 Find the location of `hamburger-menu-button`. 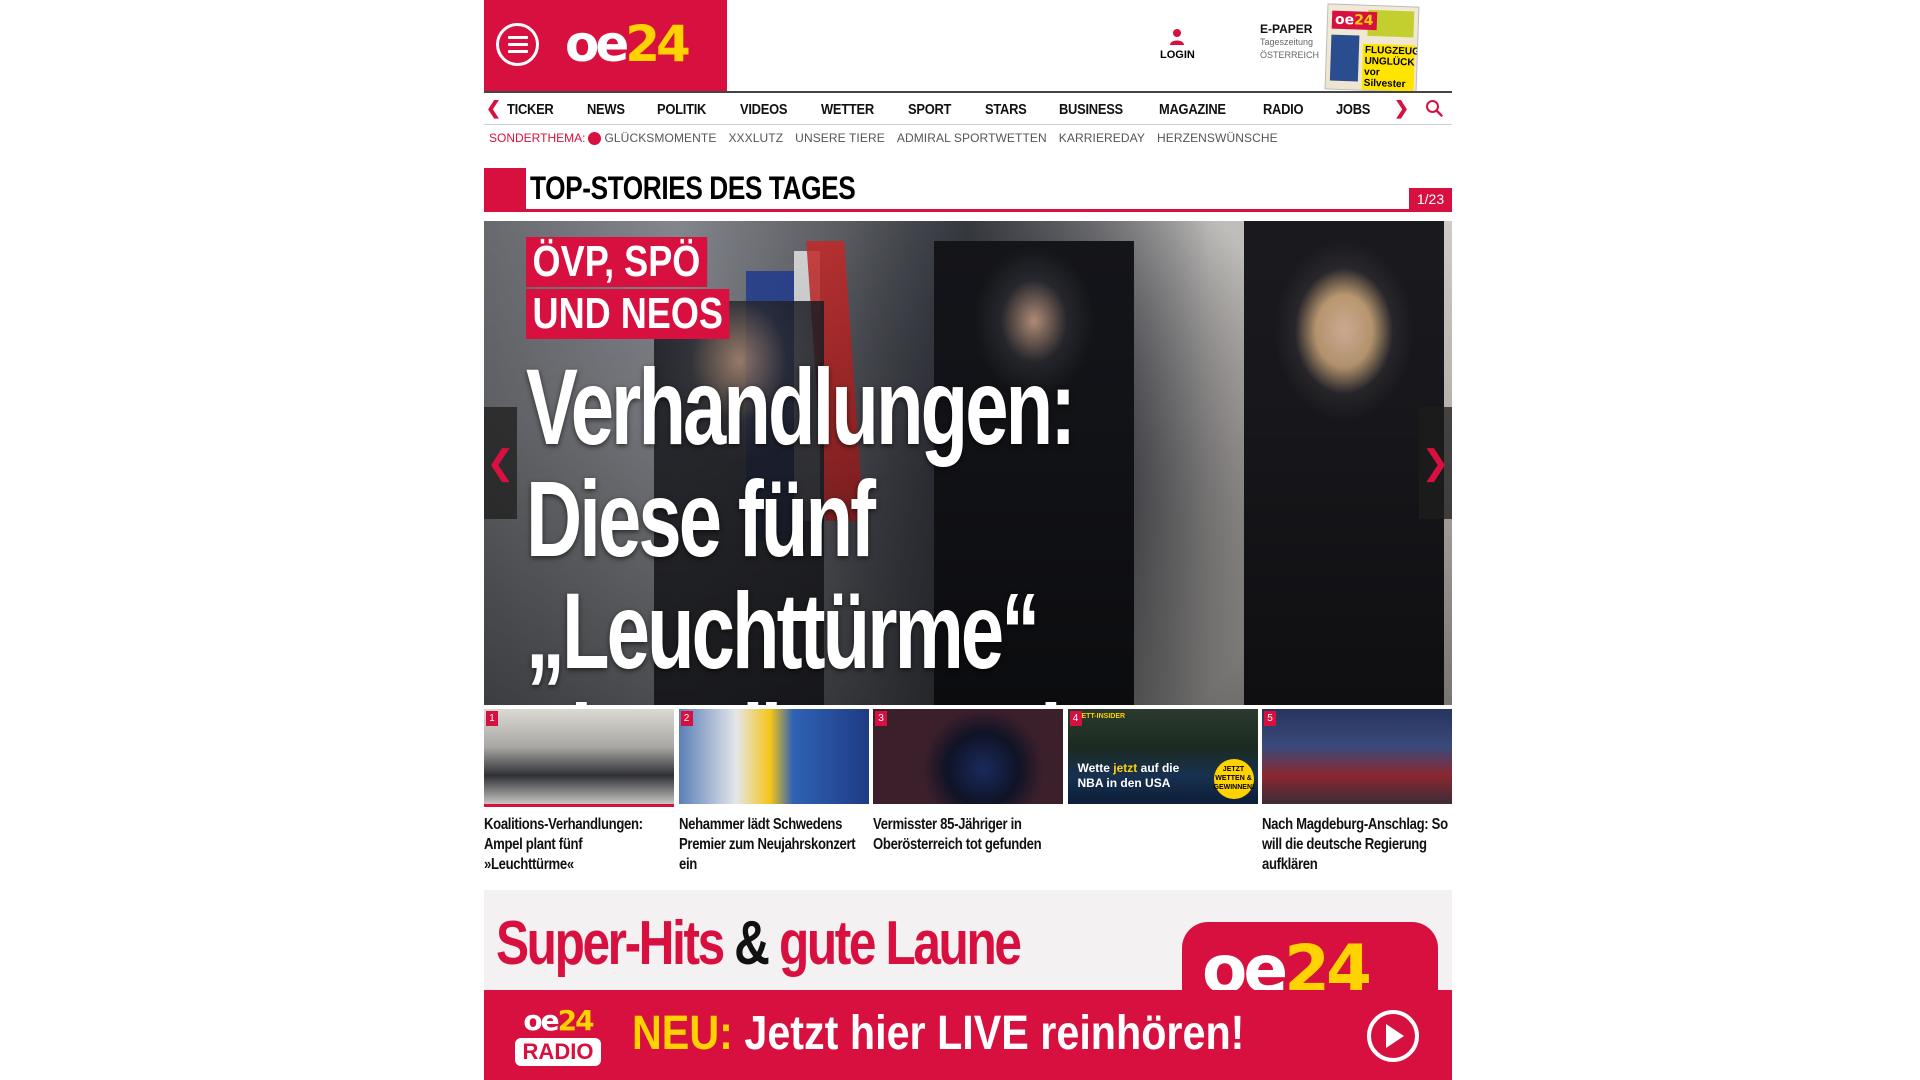

hamburger-menu-button is located at coordinates (517, 44).